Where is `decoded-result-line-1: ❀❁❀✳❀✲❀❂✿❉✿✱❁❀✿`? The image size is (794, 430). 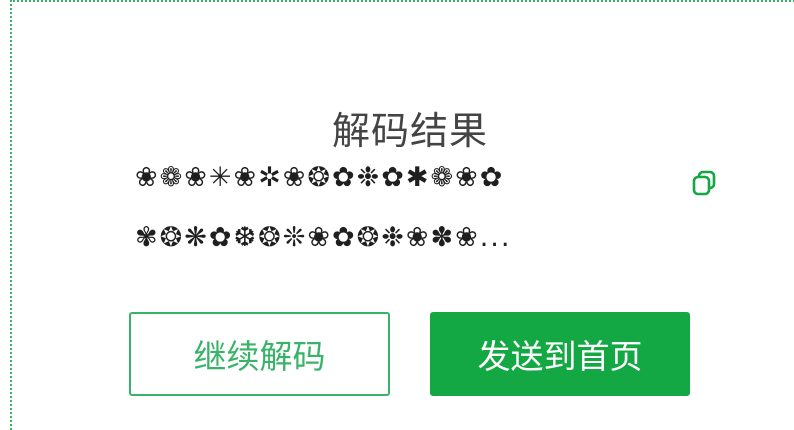
decoded-result-line-1: ❀❁❀✳❀✲❀❂✿❉✿✱❁❀✿ is located at coordinates (320, 177).